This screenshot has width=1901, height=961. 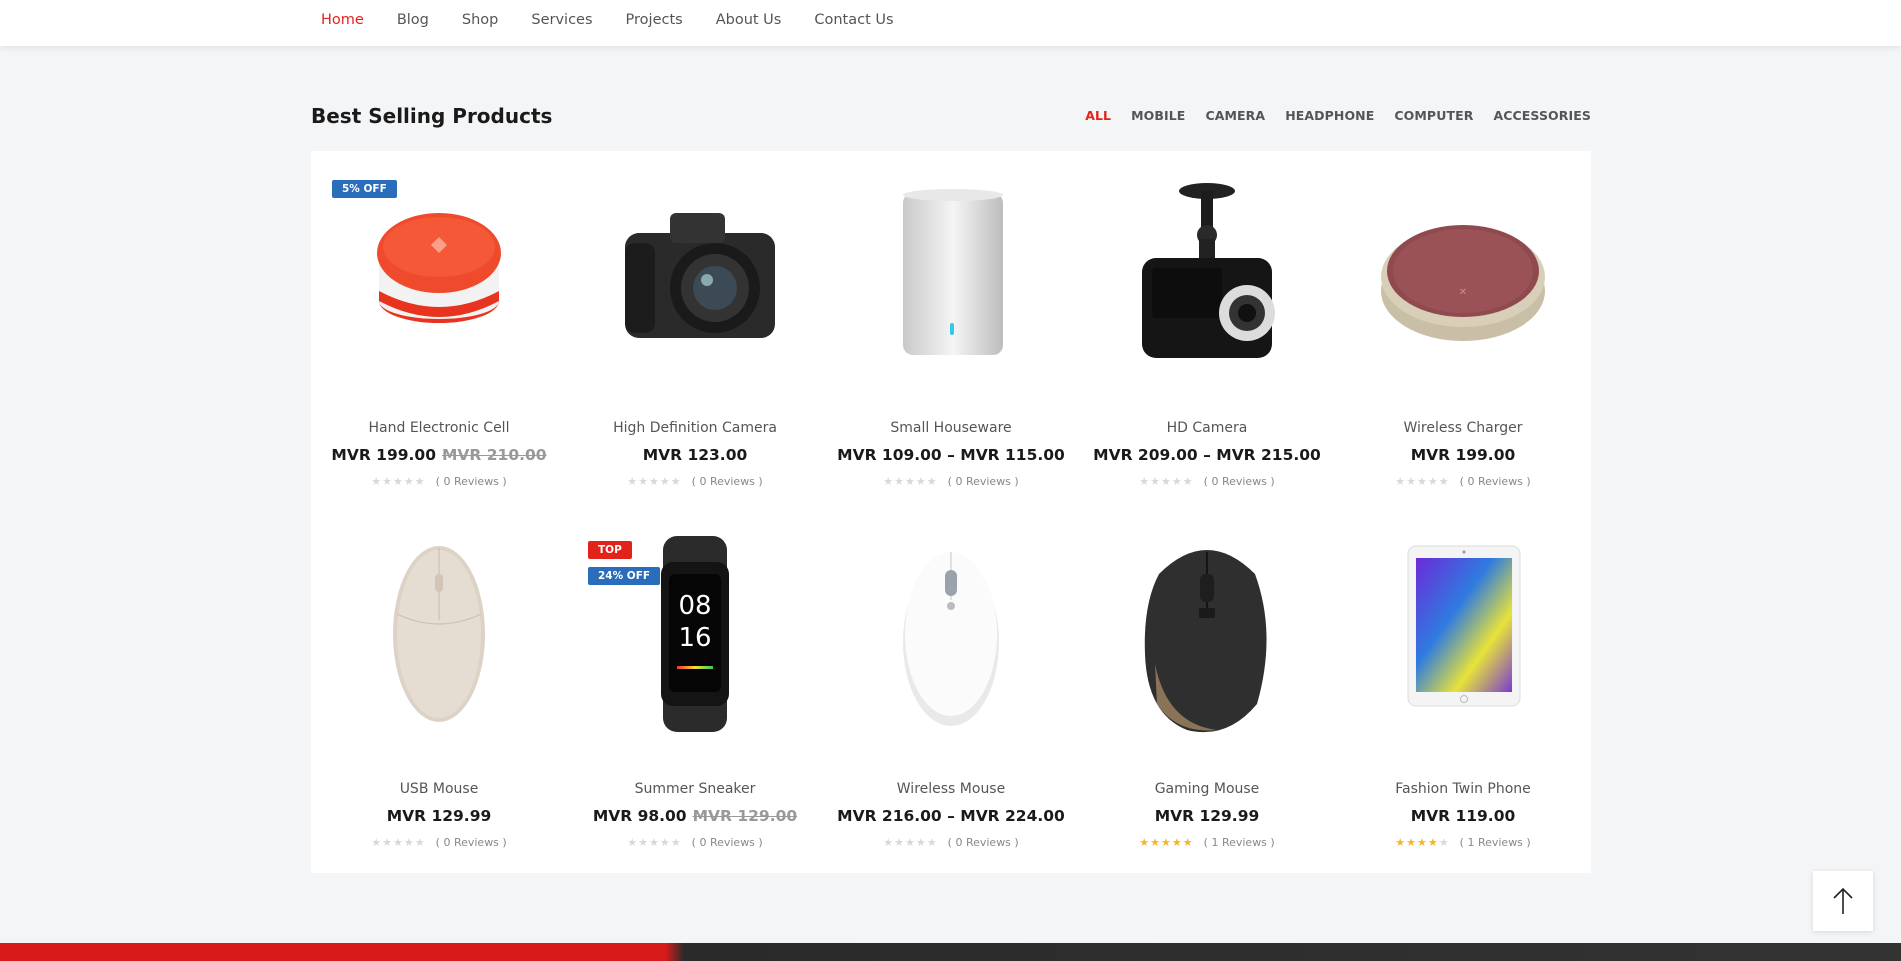 I want to click on filter-all: ALL, so click(x=1098, y=115).